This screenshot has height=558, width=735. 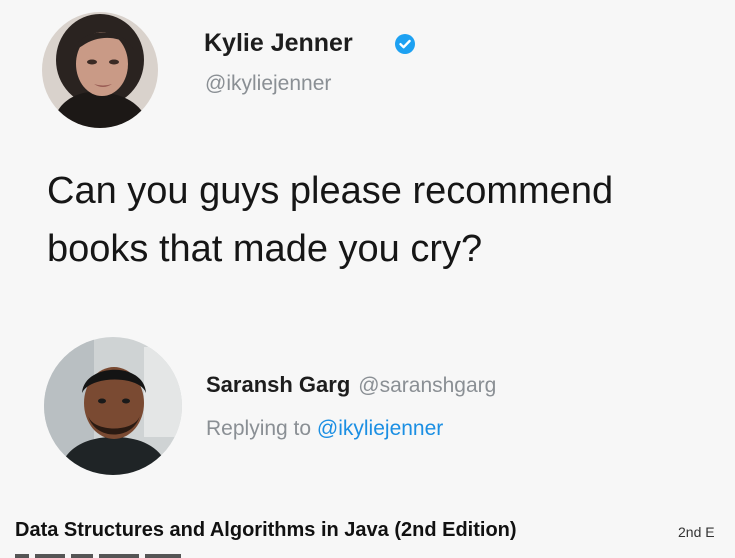 What do you see at coordinates (268, 84) in the screenshot?
I see `tweet-author-handle: @ikyliejenner` at bounding box center [268, 84].